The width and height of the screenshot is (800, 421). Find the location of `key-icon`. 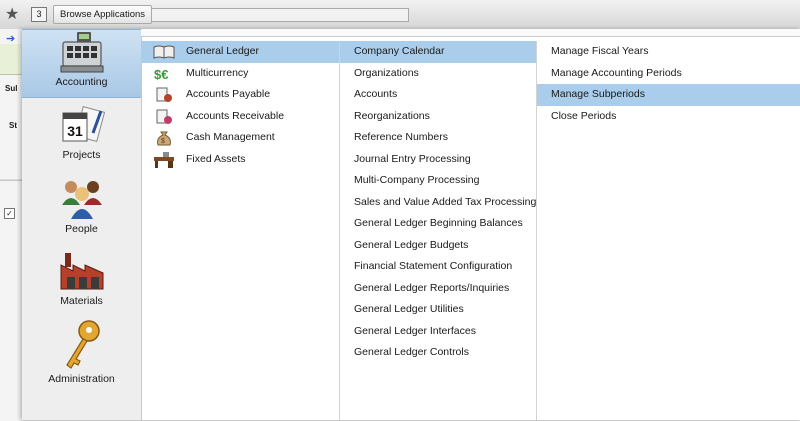

key-icon is located at coordinates (82, 344).